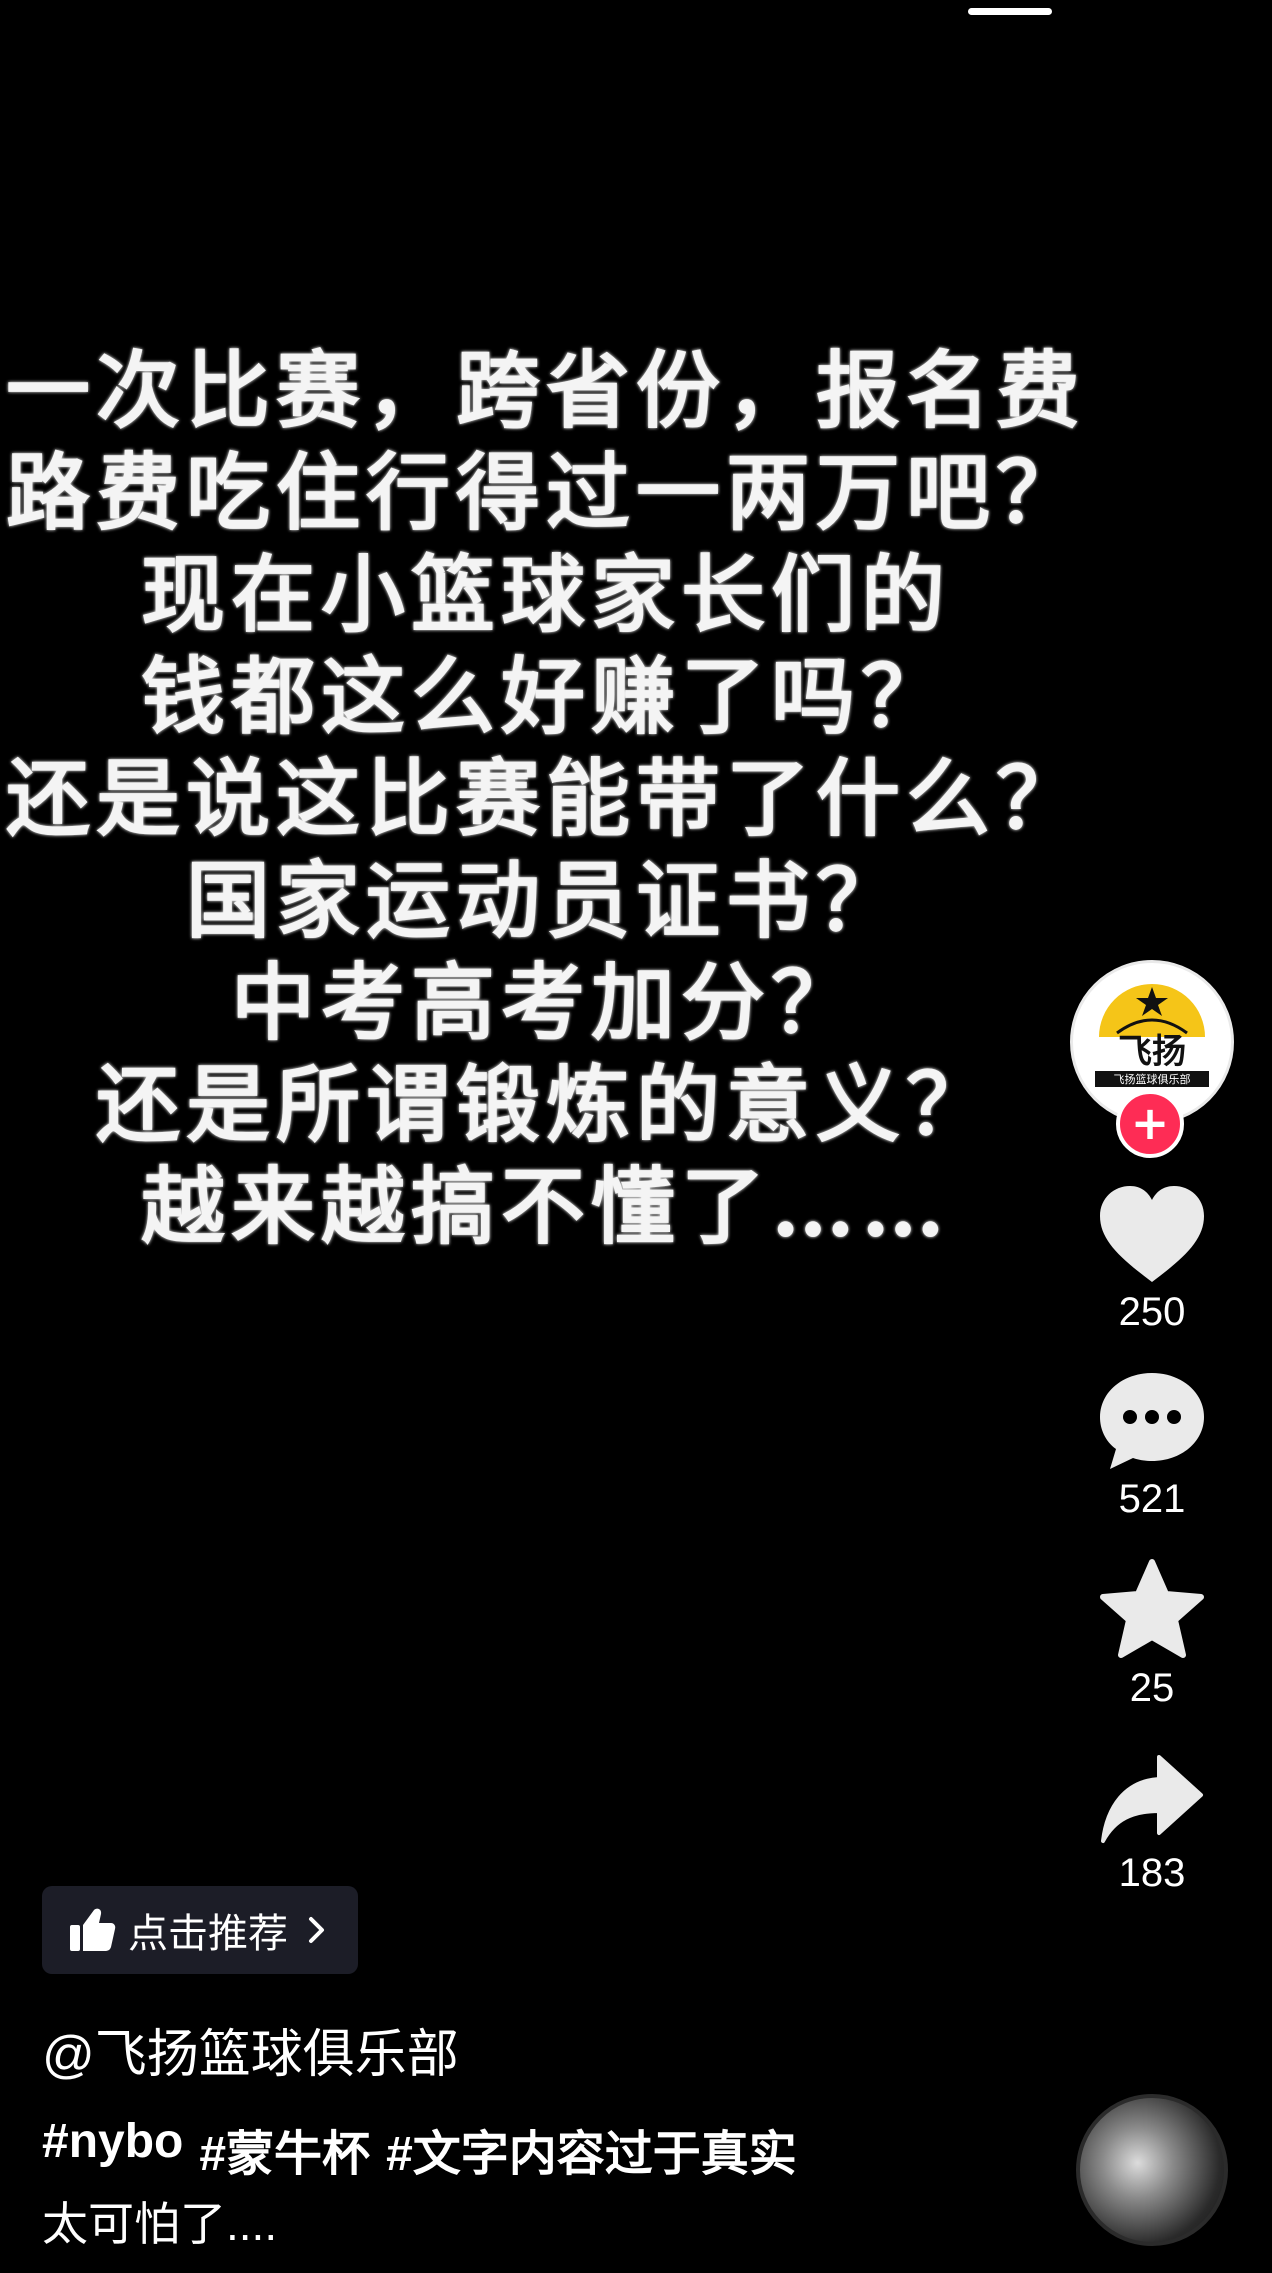  Describe the element at coordinates (316, 1930) in the screenshot. I see `chevron-right-icon` at that location.